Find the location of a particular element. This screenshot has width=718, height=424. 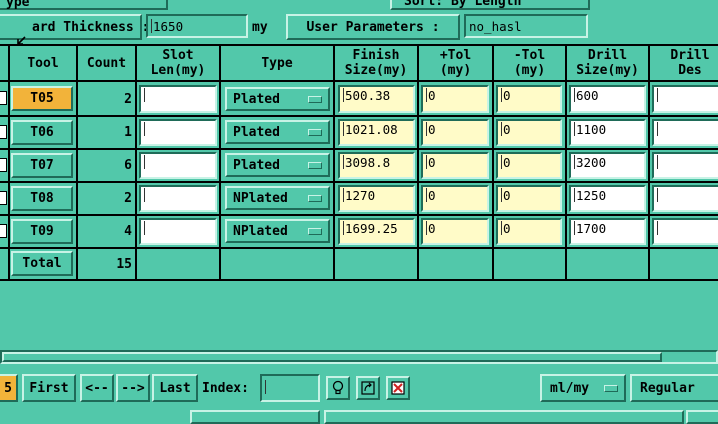

header-drill-des: Drill Des is located at coordinates (690, 63).